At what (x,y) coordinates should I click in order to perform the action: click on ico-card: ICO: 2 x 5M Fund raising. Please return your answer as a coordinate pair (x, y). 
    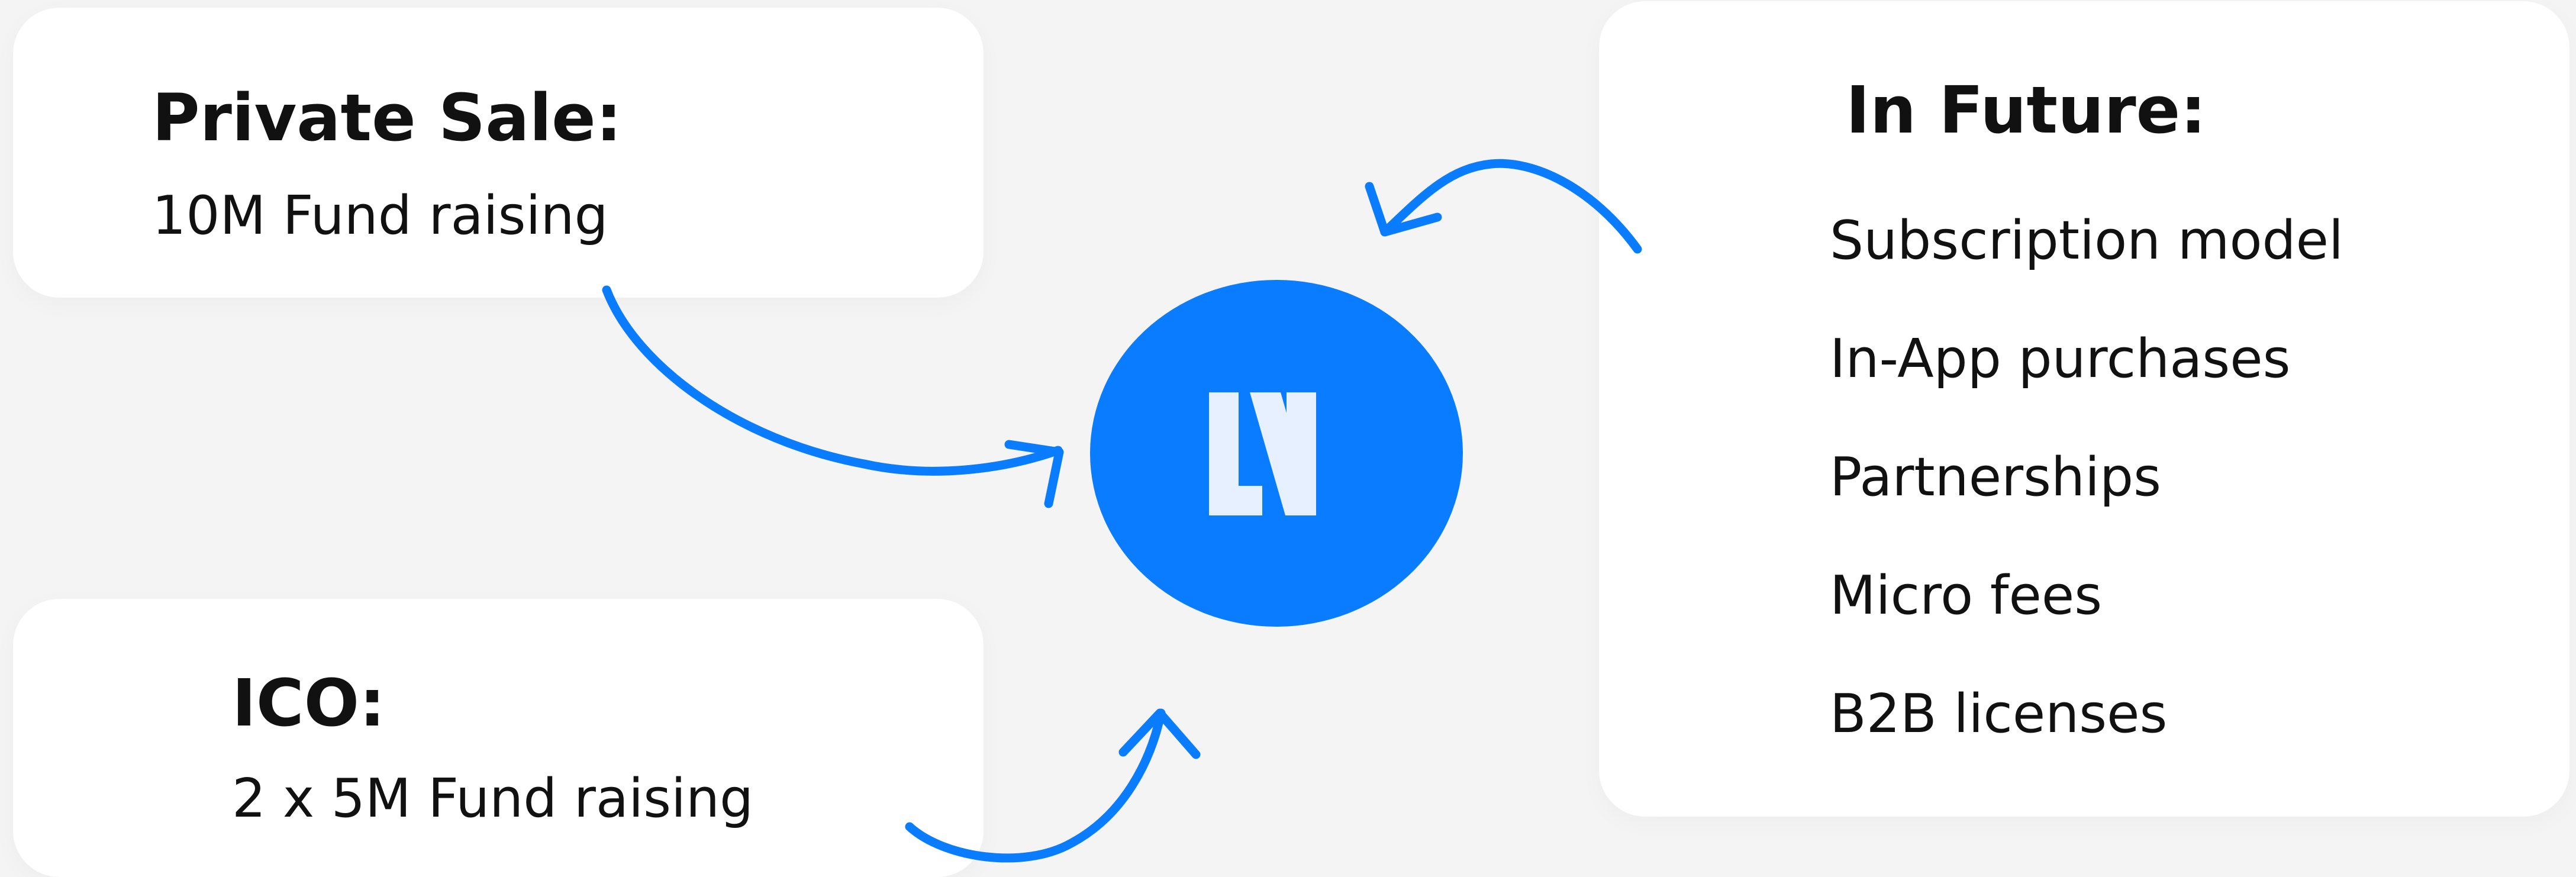
    Looking at the image, I should click on (498, 738).